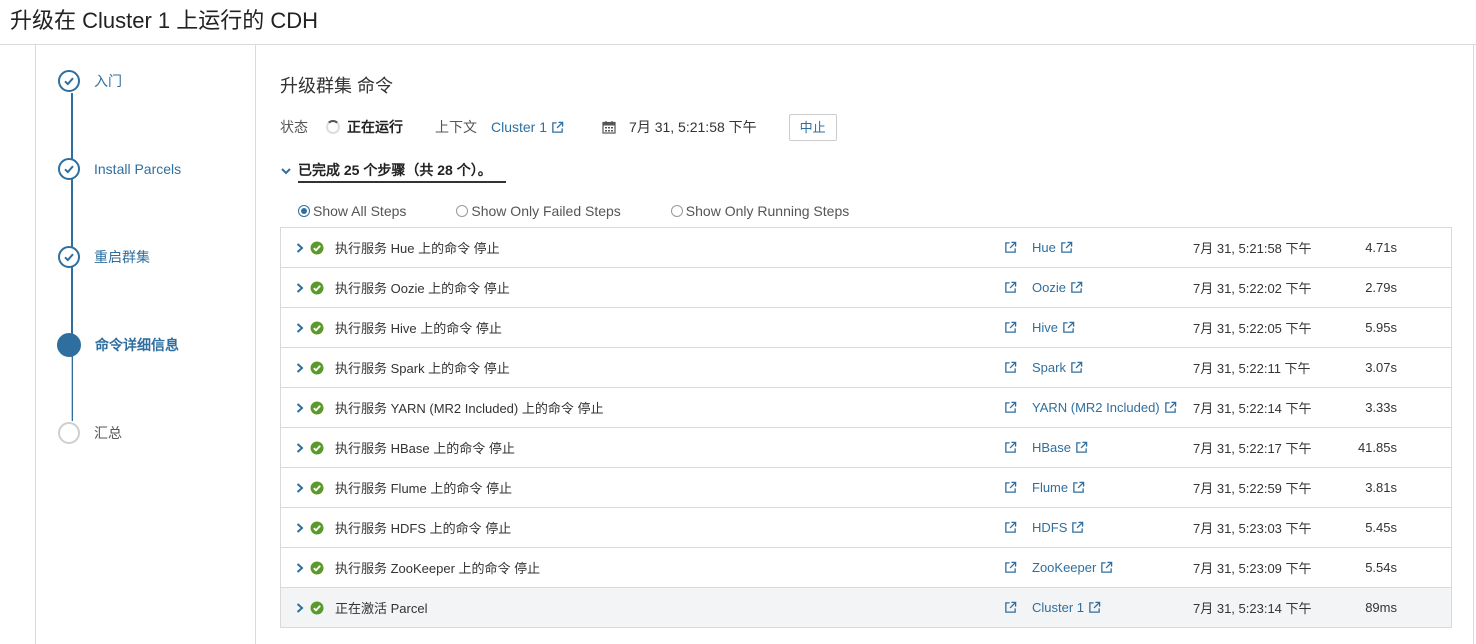 This screenshot has height=644, width=1476. I want to click on wizard-step-getting-started: 入门, so click(90, 81).